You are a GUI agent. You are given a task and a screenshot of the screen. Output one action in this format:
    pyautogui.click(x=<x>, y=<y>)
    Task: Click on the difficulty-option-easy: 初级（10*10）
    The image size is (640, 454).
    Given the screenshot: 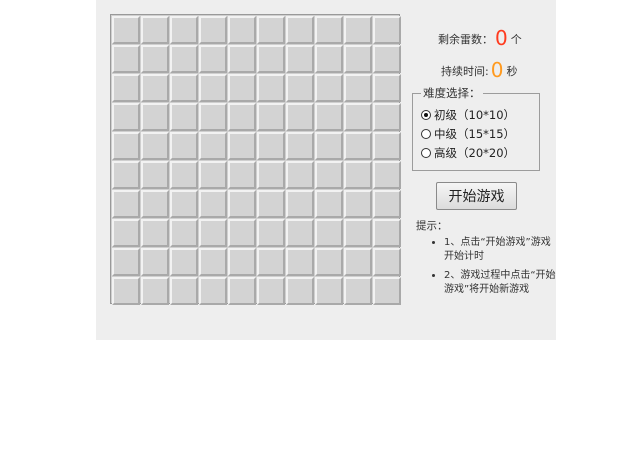 What is the action you would take?
    pyautogui.click(x=476, y=114)
    